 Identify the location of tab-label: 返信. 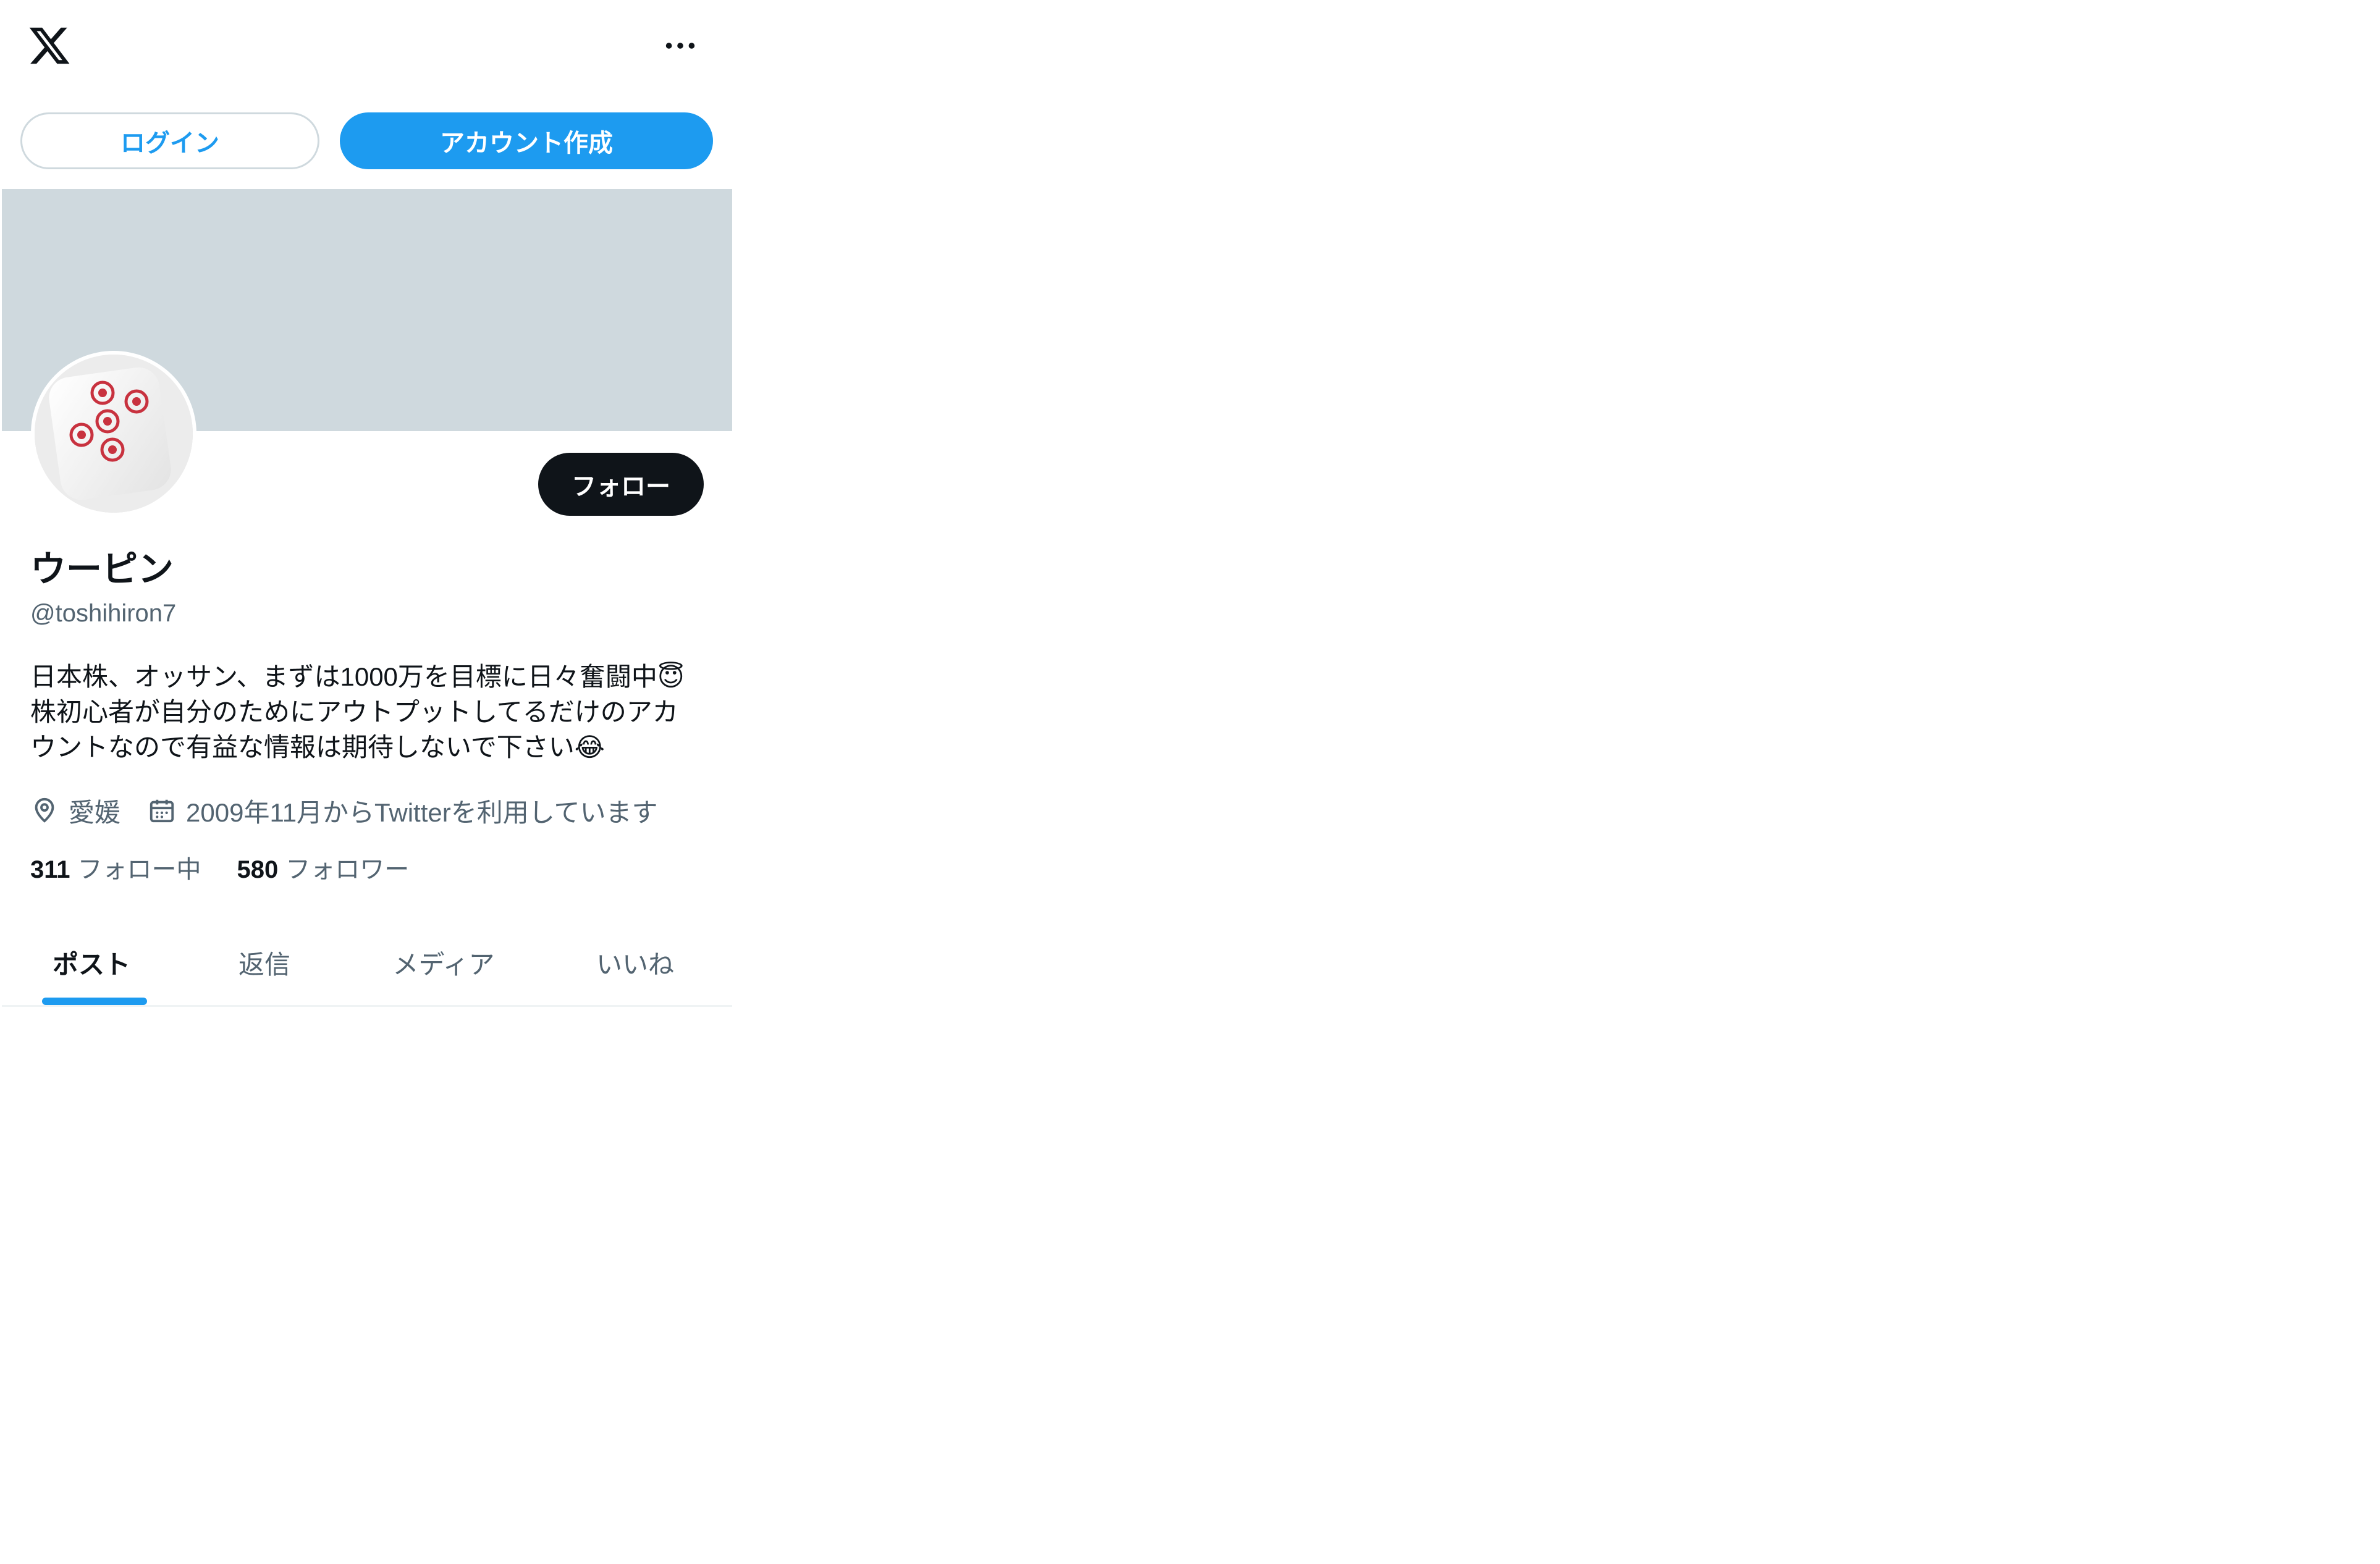
(264, 964).